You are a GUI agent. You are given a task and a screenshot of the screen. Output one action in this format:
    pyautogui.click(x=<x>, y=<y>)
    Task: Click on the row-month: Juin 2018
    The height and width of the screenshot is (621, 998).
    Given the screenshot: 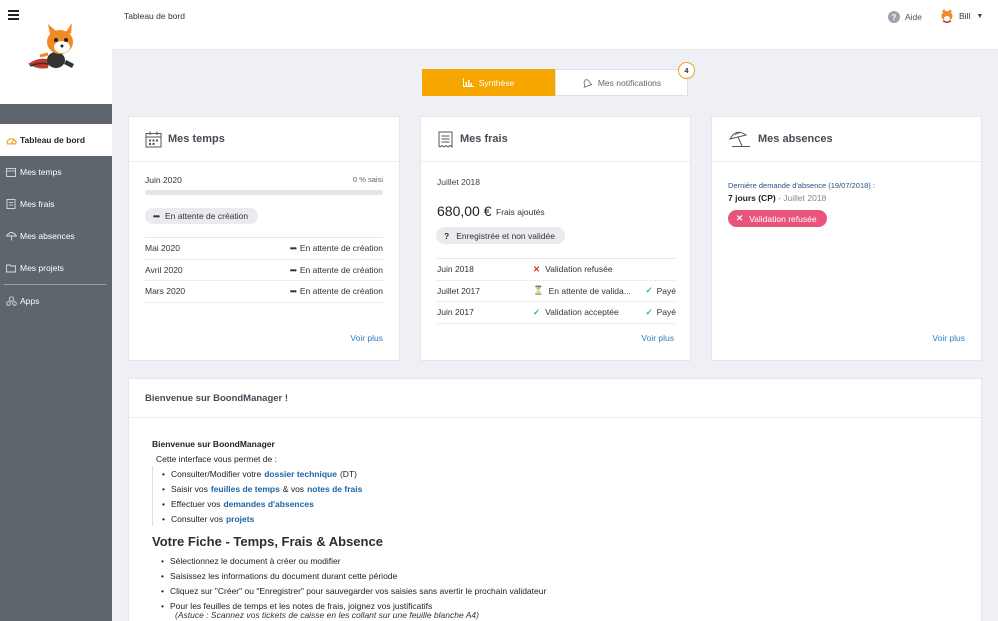 What is the action you would take?
    pyautogui.click(x=455, y=269)
    